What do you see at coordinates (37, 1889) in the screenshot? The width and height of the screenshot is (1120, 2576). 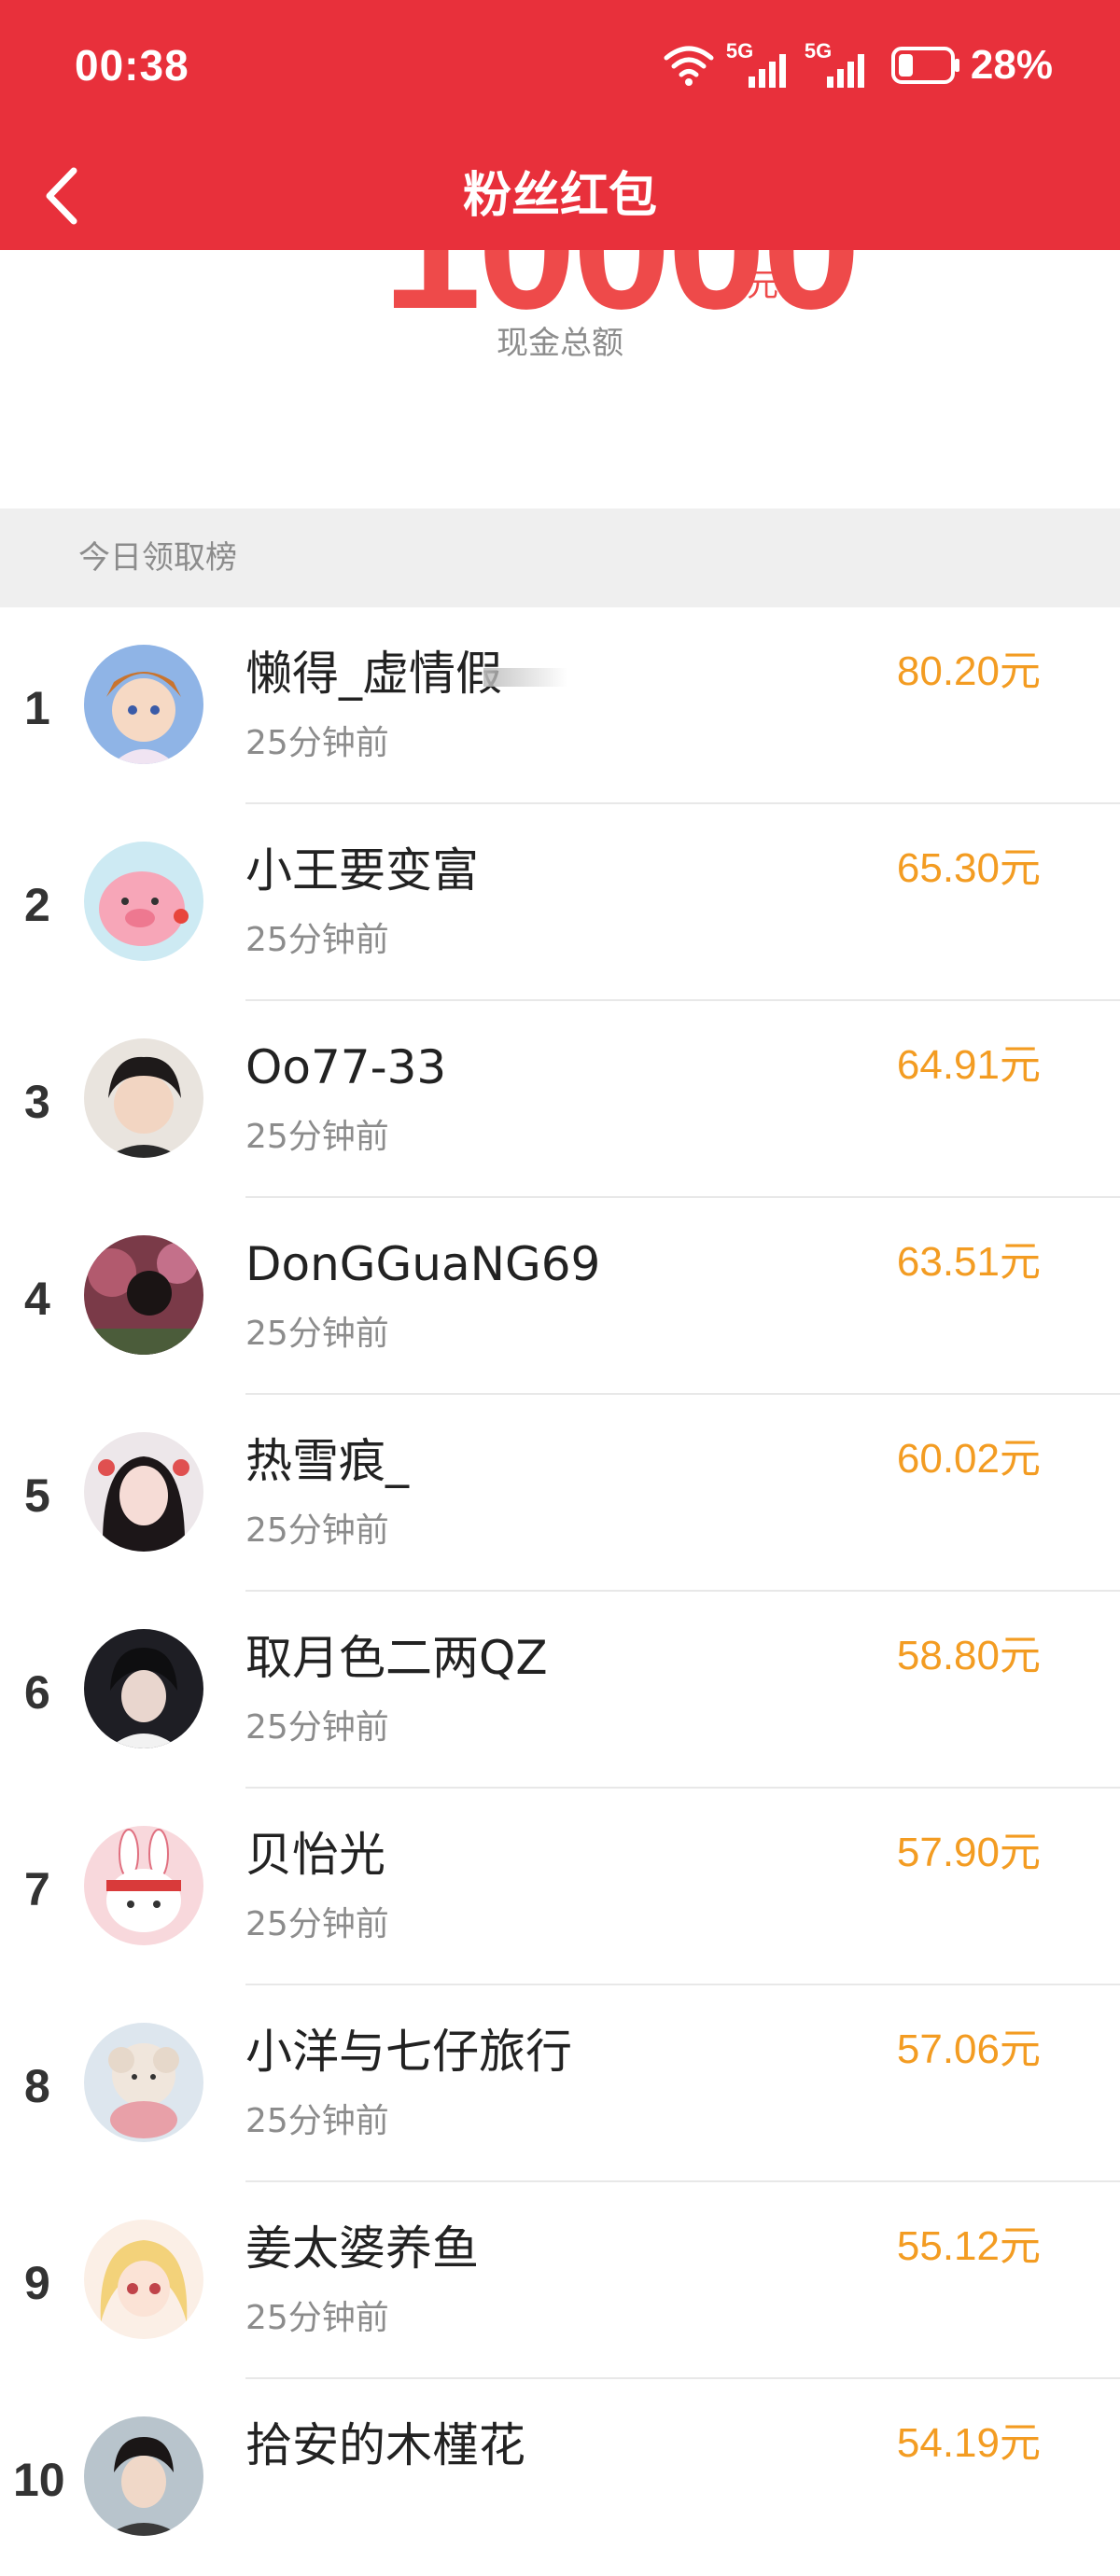 I see `rank-number: 7` at bounding box center [37, 1889].